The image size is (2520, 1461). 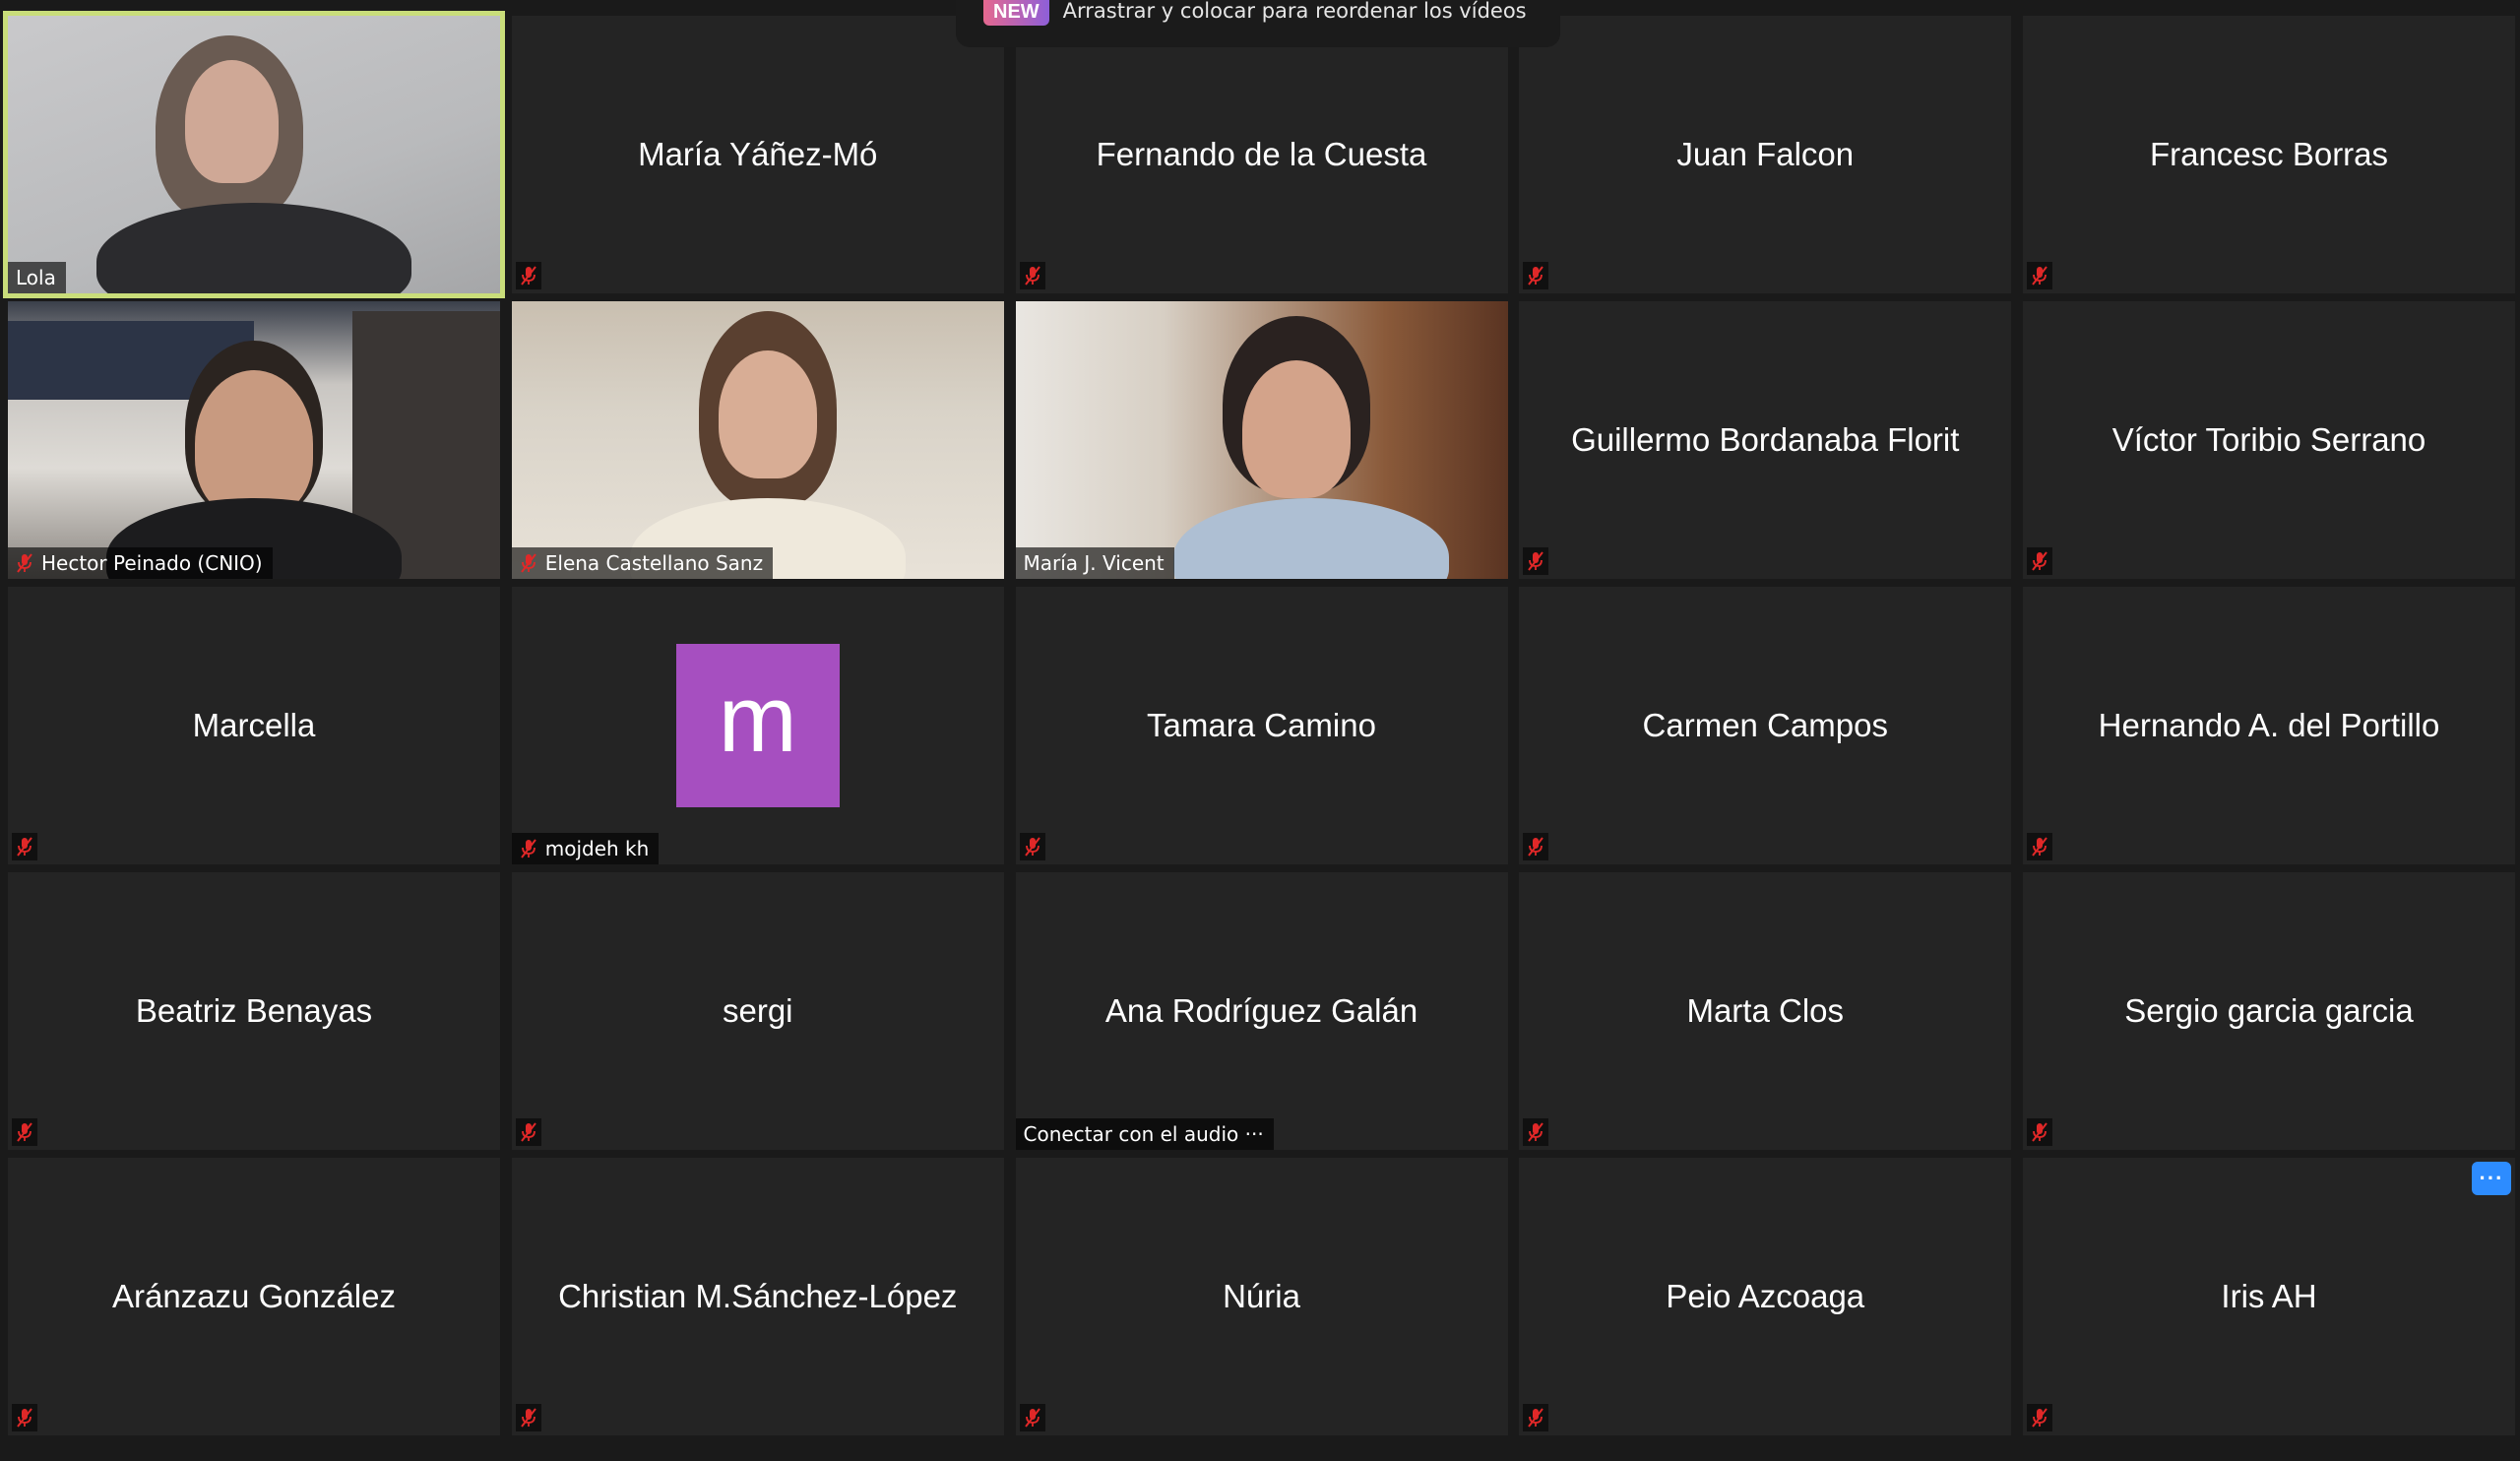 I want to click on participant-name: Carmen Campos, so click(x=1765, y=725).